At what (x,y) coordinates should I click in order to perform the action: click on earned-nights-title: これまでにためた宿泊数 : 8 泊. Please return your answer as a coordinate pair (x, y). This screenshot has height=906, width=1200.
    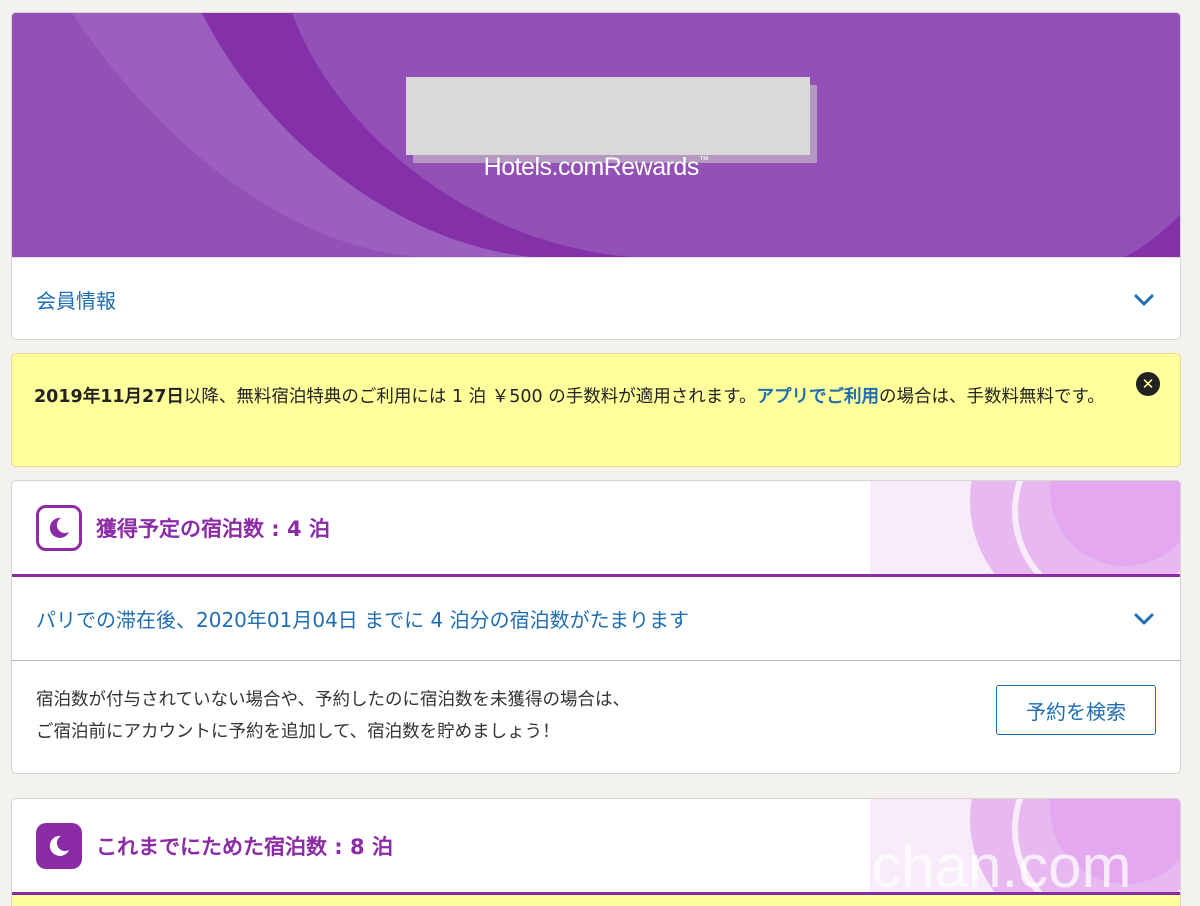
    Looking at the image, I should click on (244, 846).